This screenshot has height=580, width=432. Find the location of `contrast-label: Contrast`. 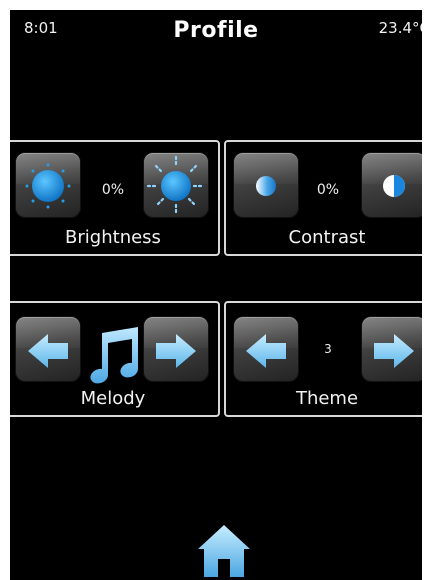

contrast-label: Contrast is located at coordinates (327, 237).